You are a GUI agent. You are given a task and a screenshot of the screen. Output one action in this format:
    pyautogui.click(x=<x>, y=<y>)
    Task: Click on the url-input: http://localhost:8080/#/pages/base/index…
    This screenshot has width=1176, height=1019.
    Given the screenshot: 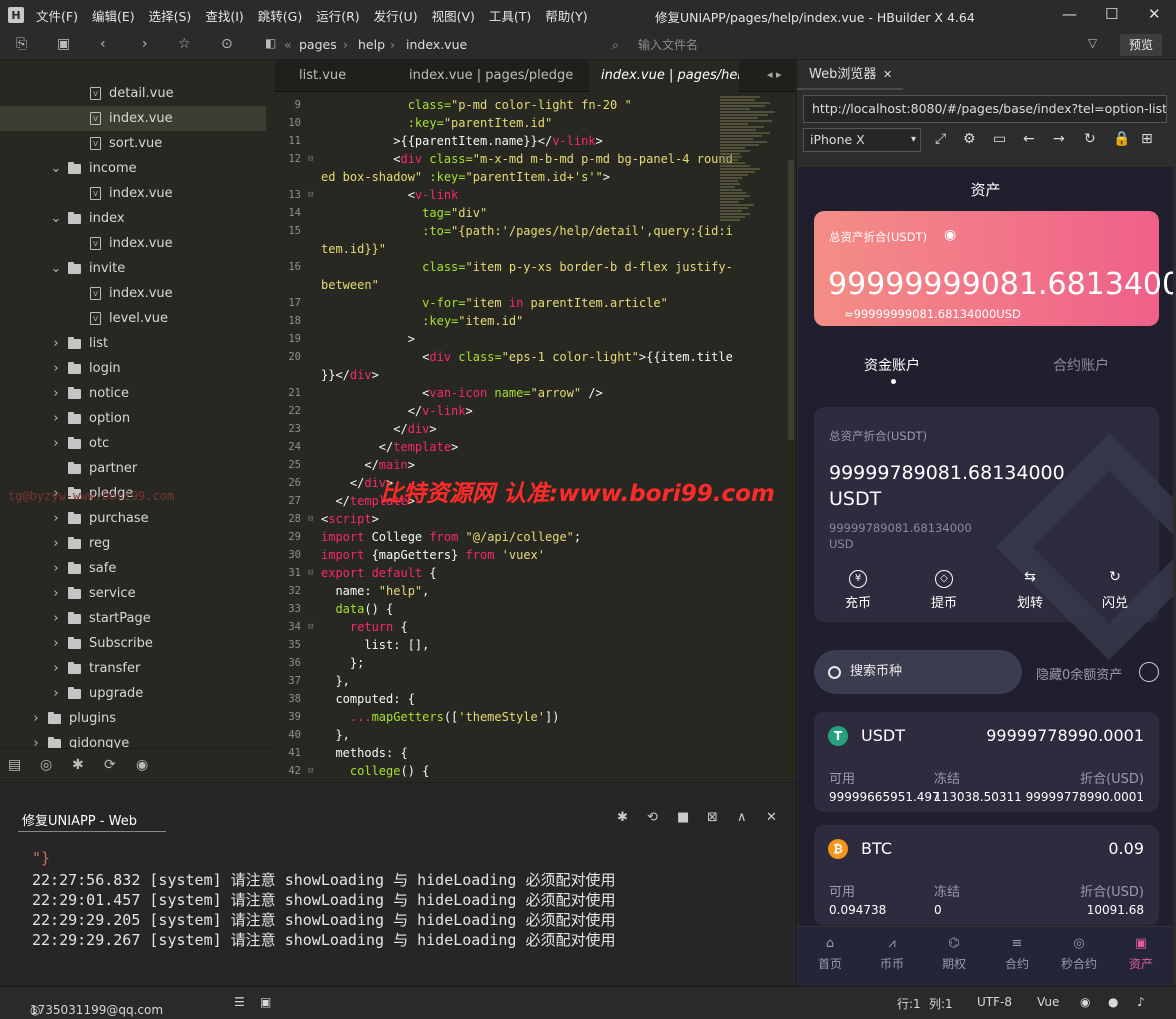 What is the action you would take?
    pyautogui.click(x=985, y=109)
    